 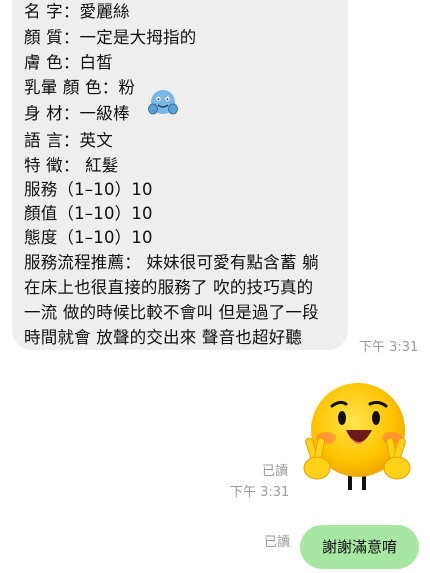 I want to click on message-line: 在床上也很直接的服務了 吹的技巧真的, so click(x=169, y=287).